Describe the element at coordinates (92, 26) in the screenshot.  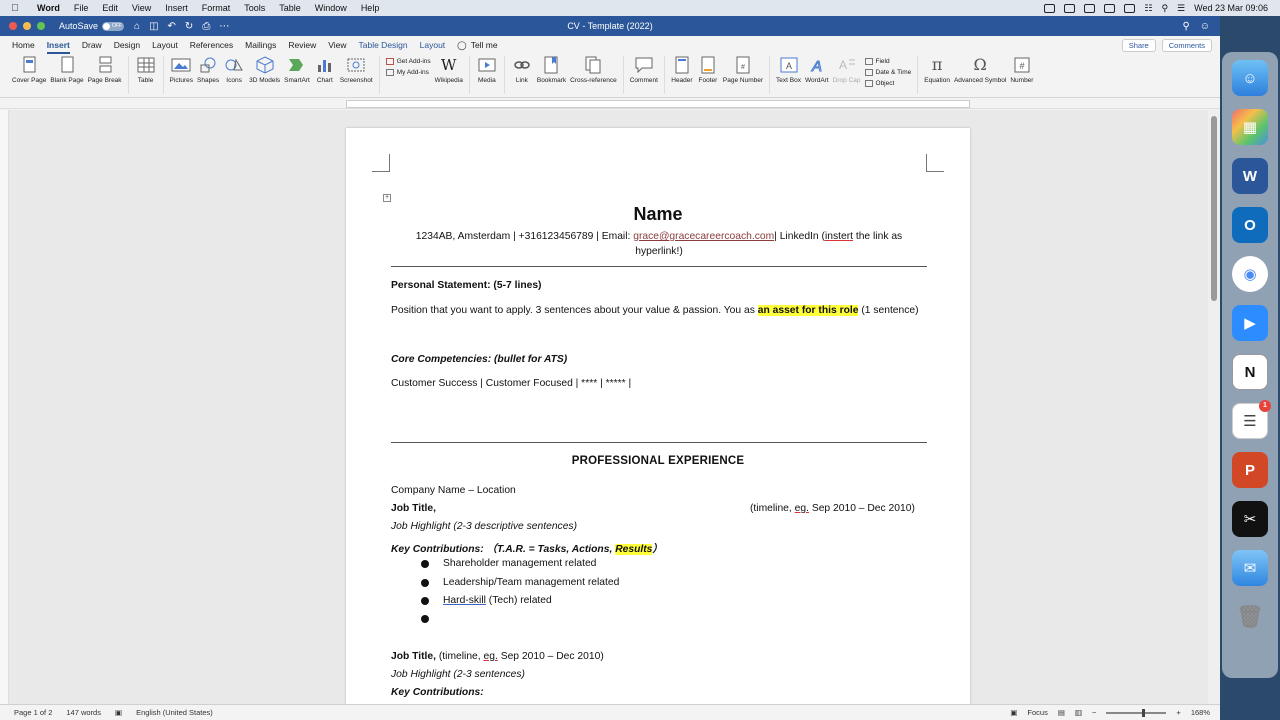
I see `autosave-control: AutoSave OFF` at that location.